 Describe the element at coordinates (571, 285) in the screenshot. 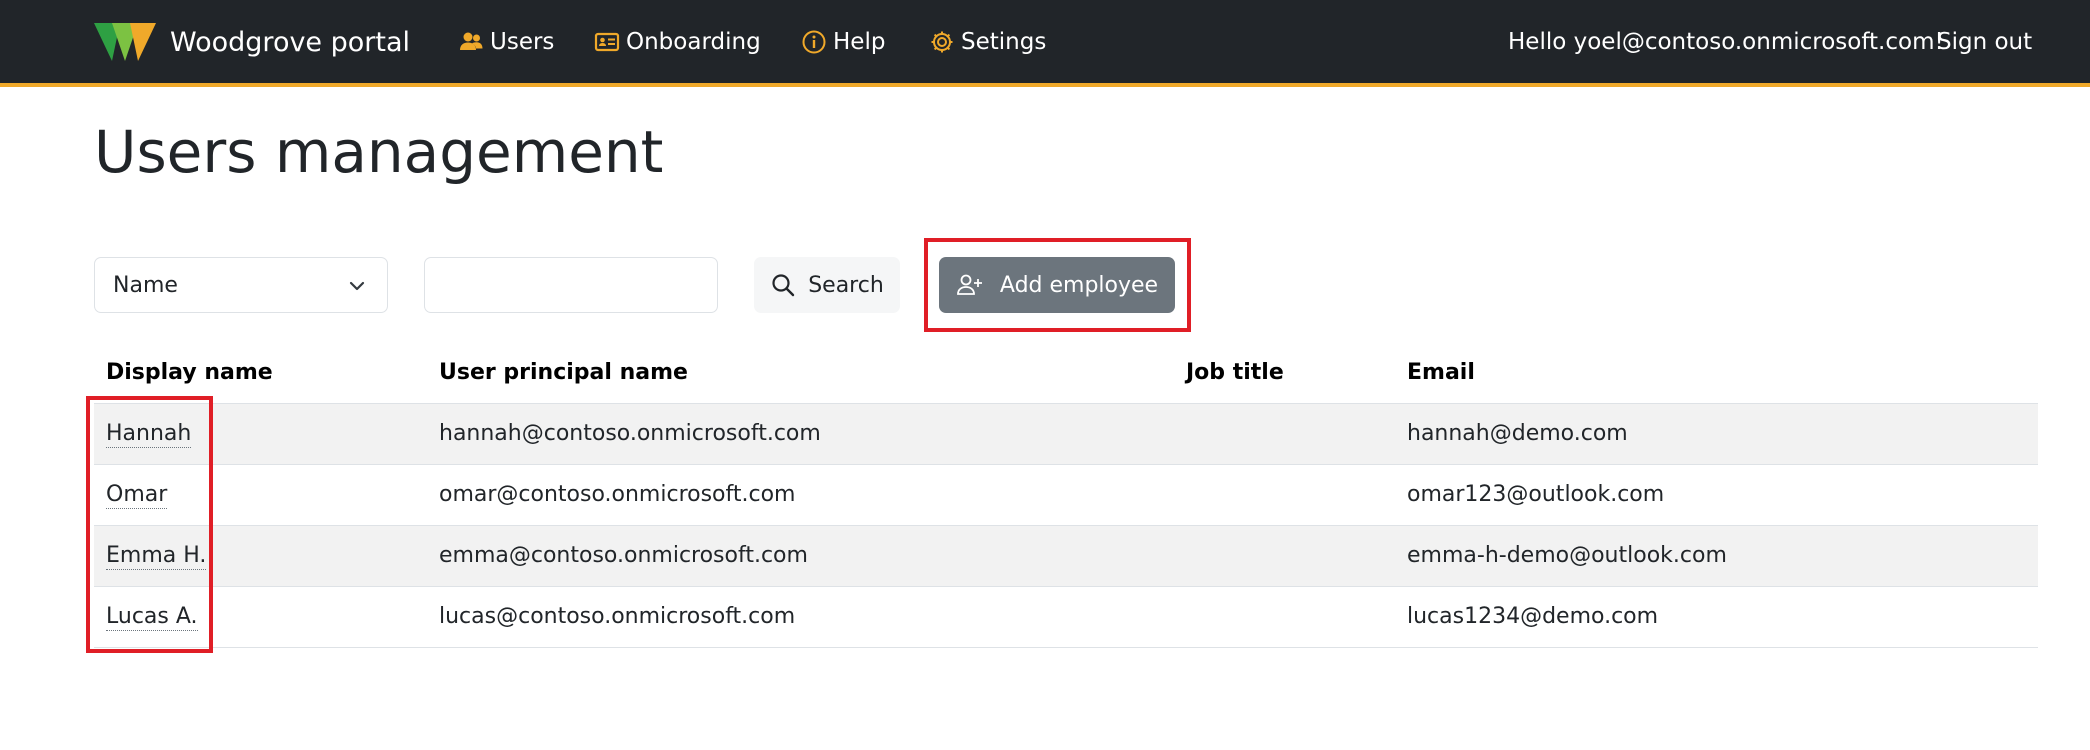

I see `search-input` at that location.